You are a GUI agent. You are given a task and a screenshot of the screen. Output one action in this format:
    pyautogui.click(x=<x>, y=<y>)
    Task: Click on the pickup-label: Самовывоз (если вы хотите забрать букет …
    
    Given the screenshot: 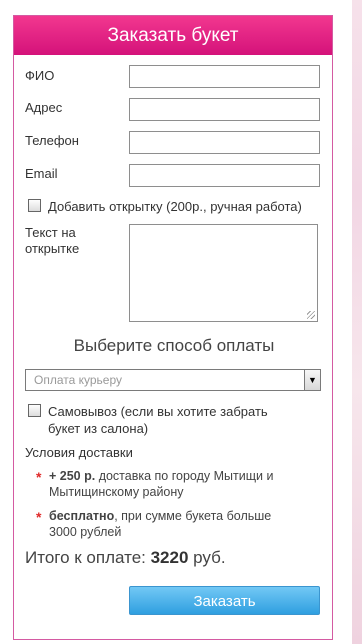 What is the action you would take?
    pyautogui.click(x=158, y=420)
    